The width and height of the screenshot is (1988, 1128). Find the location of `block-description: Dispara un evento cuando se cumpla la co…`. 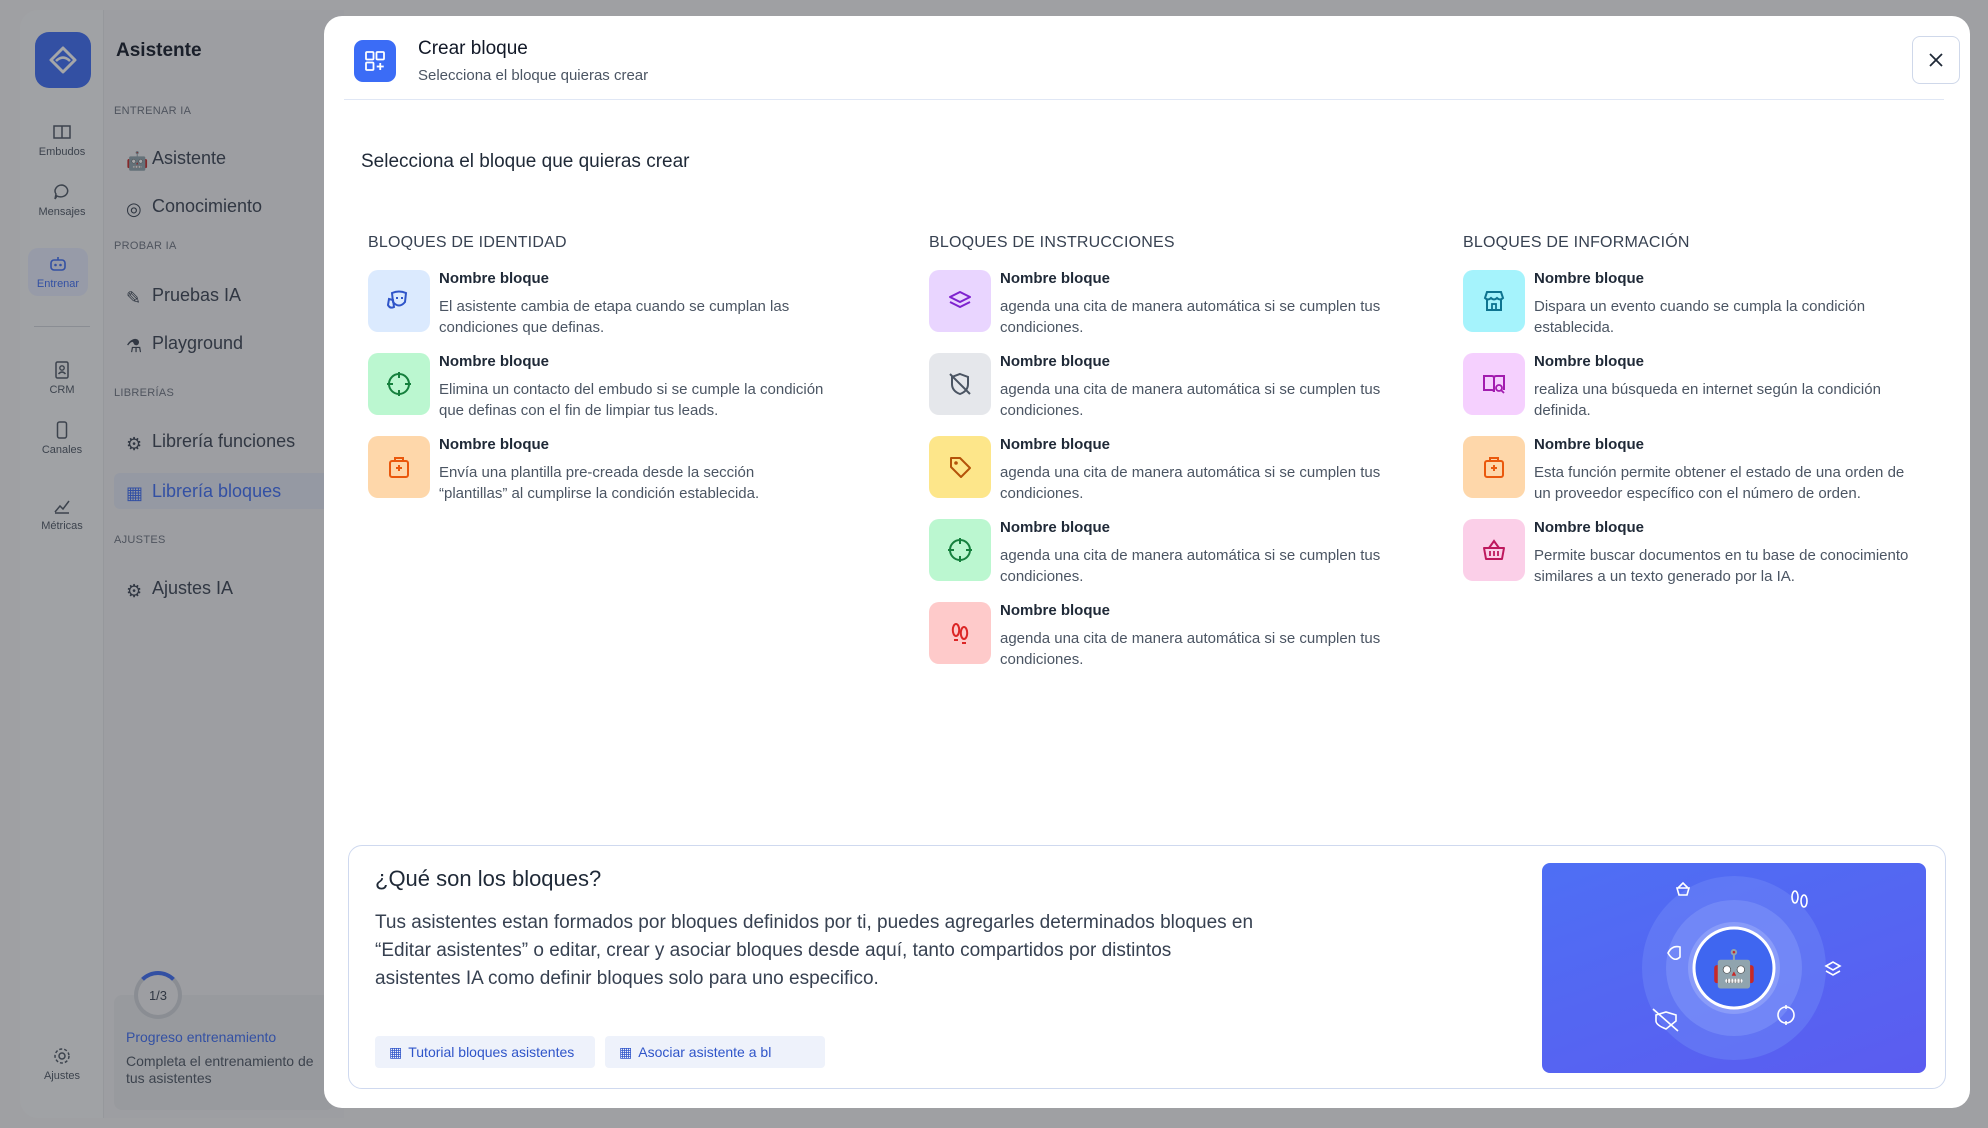

block-description: Dispara un evento cuando se cumpla la co… is located at coordinates (1700, 317).